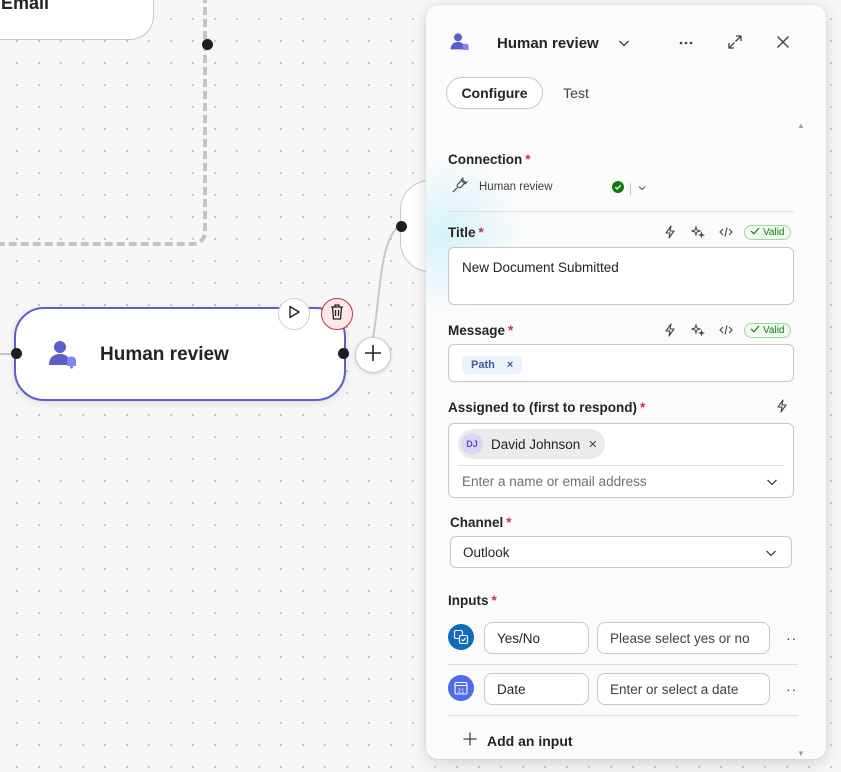  I want to click on assigned-label: Assigned to (first to respond) *, so click(546, 407).